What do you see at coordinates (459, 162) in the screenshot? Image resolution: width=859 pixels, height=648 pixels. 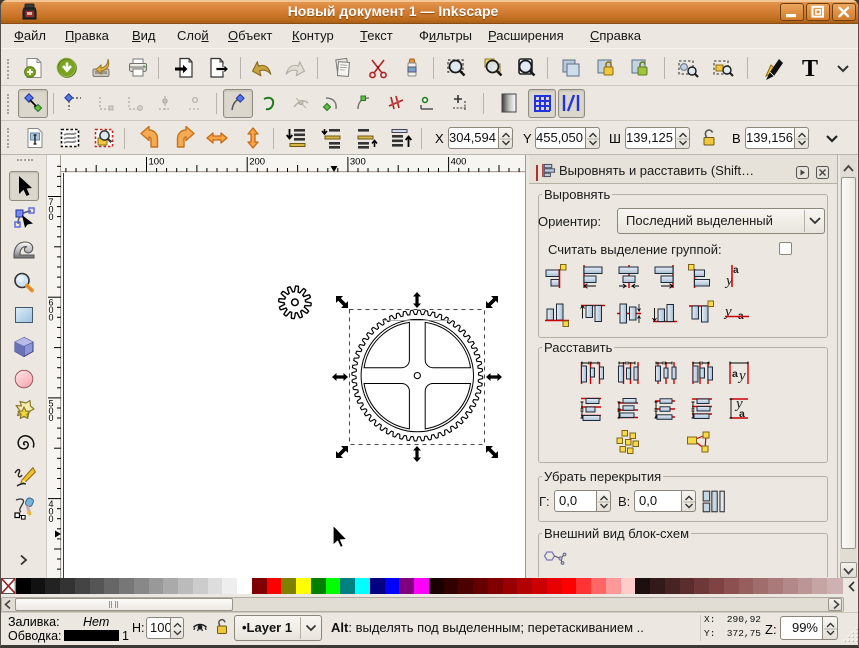 I see `svg-text: 400` at bounding box center [459, 162].